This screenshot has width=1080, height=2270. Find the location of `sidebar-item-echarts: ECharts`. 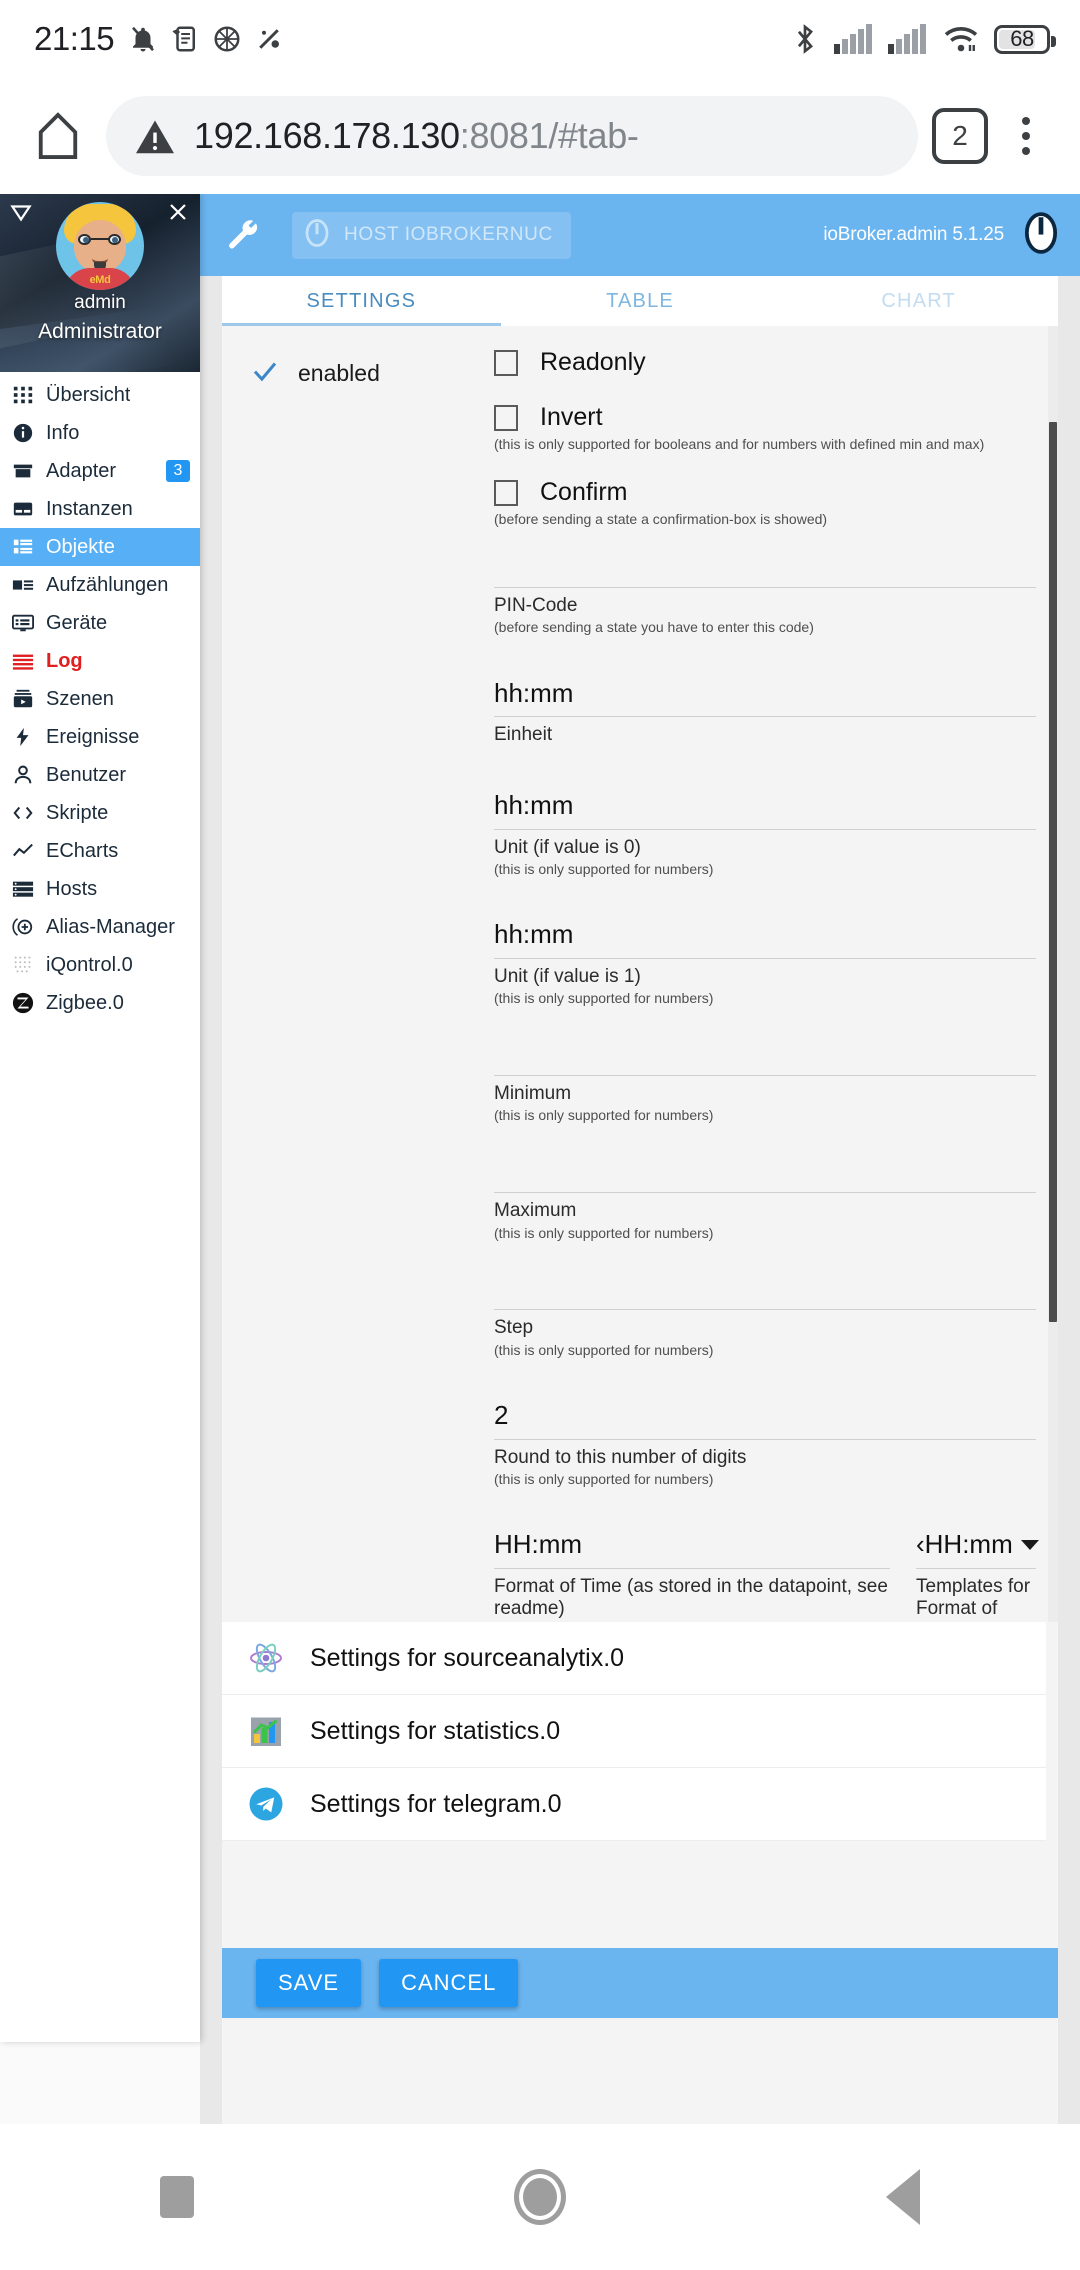

sidebar-item-echarts: ECharts is located at coordinates (100, 851).